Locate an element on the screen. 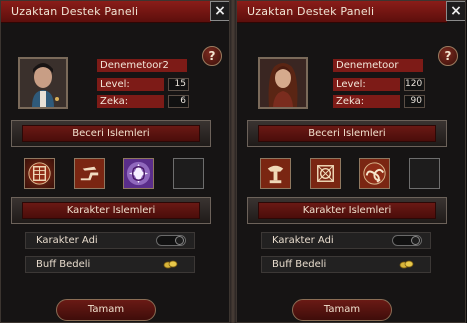  hand-skill-icon is located at coordinates (89, 173).